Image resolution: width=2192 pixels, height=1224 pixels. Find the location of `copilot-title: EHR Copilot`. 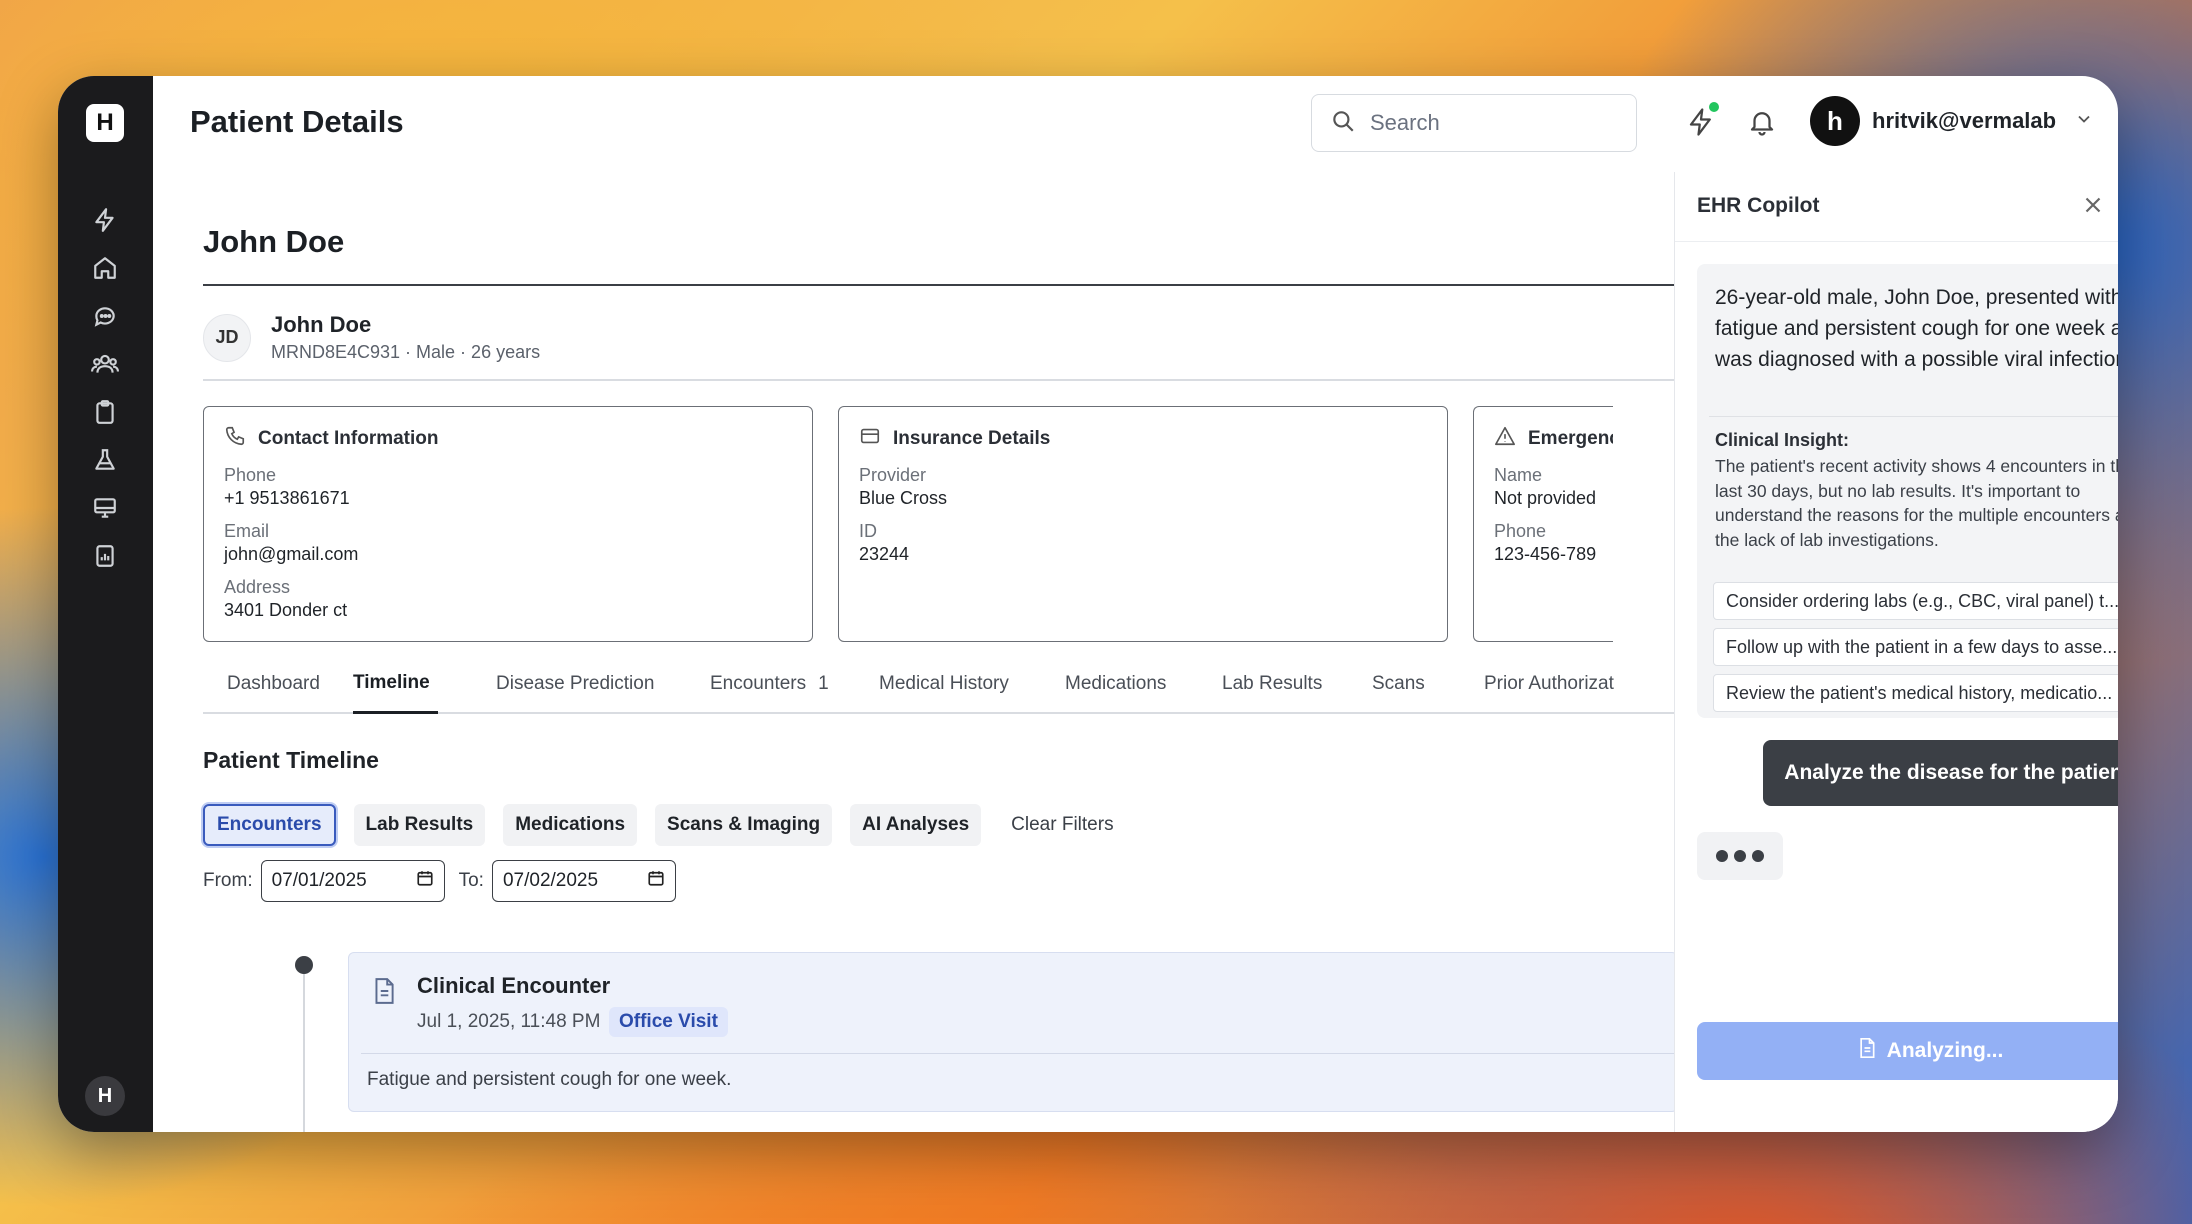

copilot-title: EHR Copilot is located at coordinates (1758, 205).